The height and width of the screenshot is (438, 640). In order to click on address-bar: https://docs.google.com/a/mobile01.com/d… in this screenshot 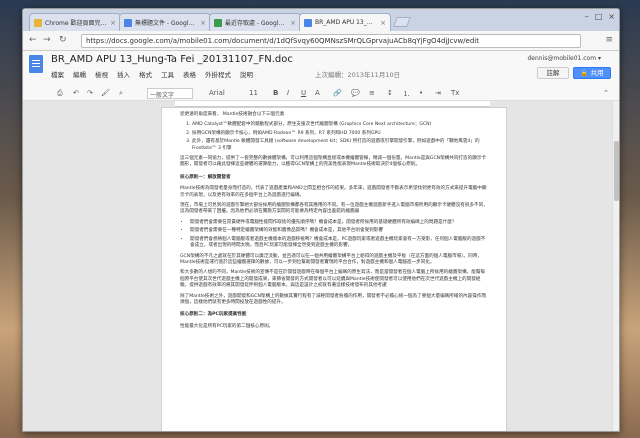, I will do `click(331, 41)`.